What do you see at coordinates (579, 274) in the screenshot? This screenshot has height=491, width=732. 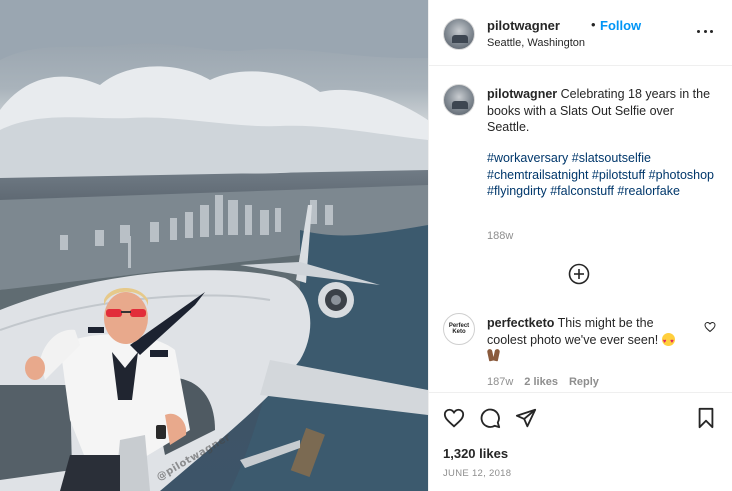 I see `plus-circle-icon` at bounding box center [579, 274].